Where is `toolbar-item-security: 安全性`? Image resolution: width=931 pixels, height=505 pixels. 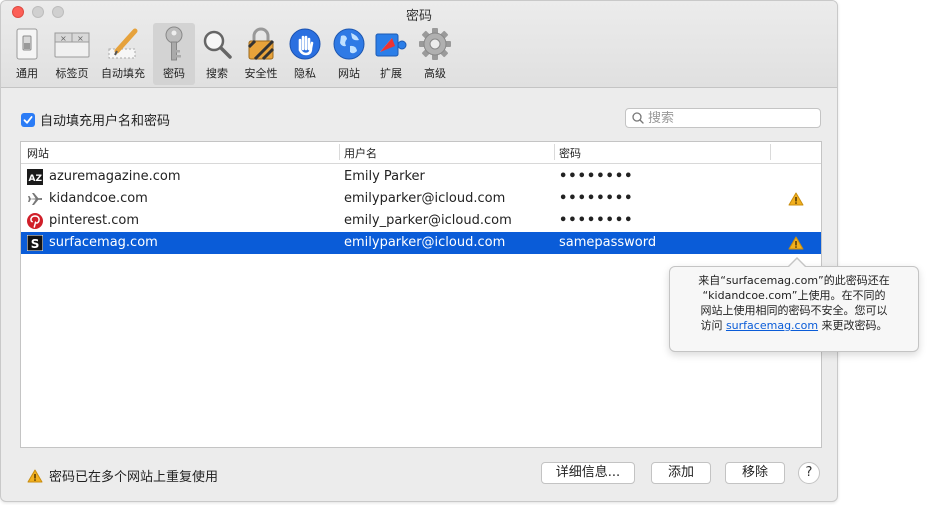
toolbar-item-security: 安全性 is located at coordinates (261, 54).